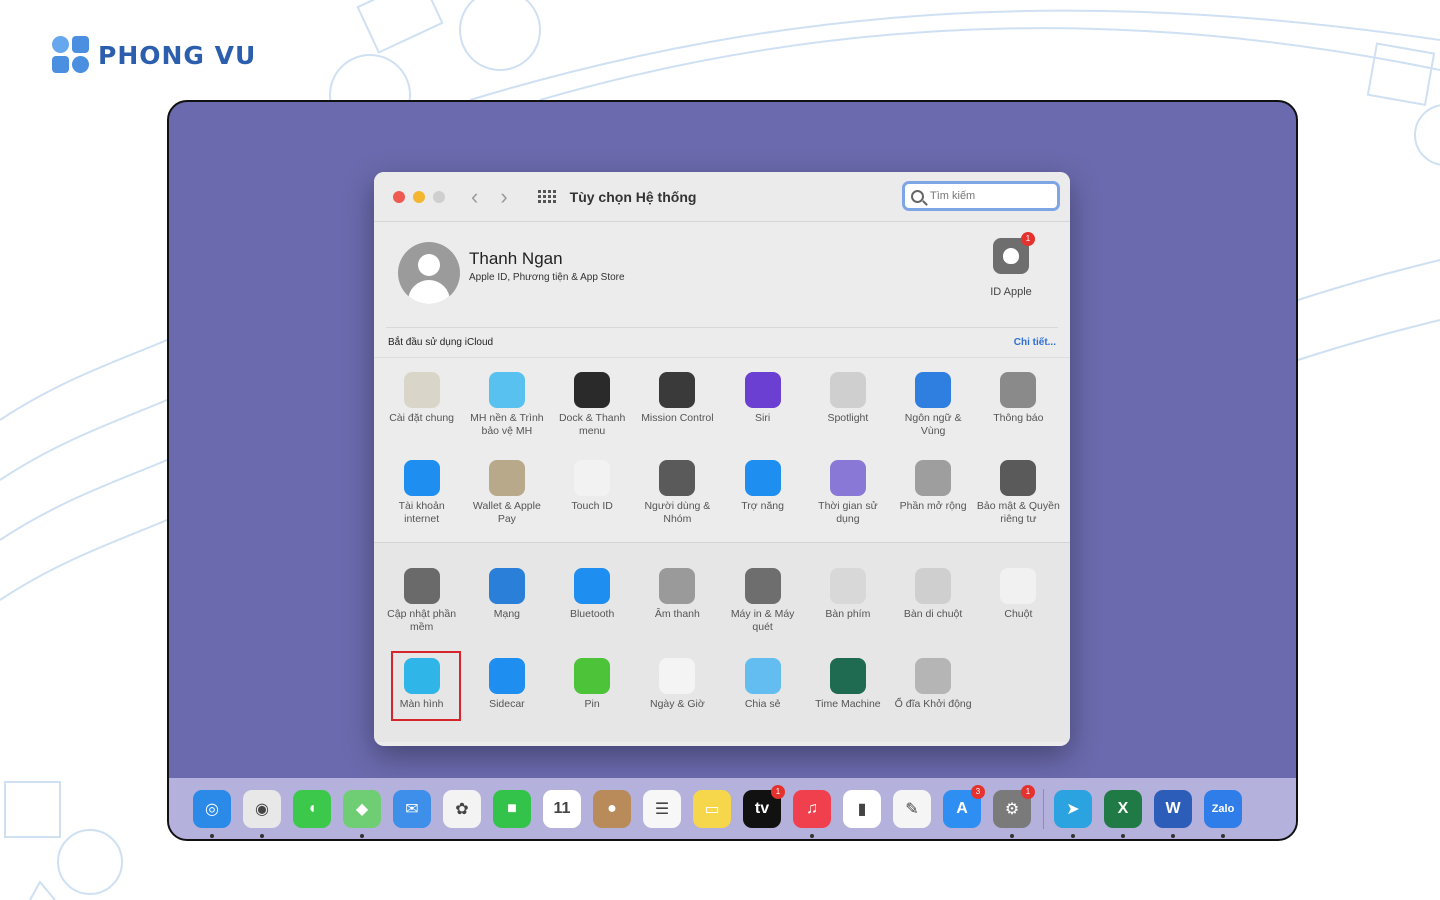  I want to click on photos-icon: ✿, so click(462, 809).